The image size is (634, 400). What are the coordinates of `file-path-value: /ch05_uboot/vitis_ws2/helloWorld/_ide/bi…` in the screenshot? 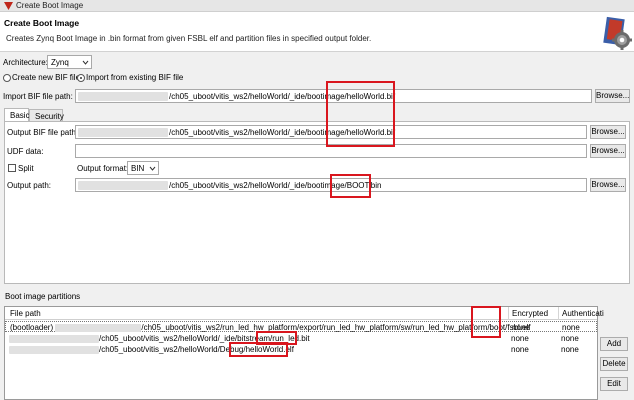 It's located at (204, 338).